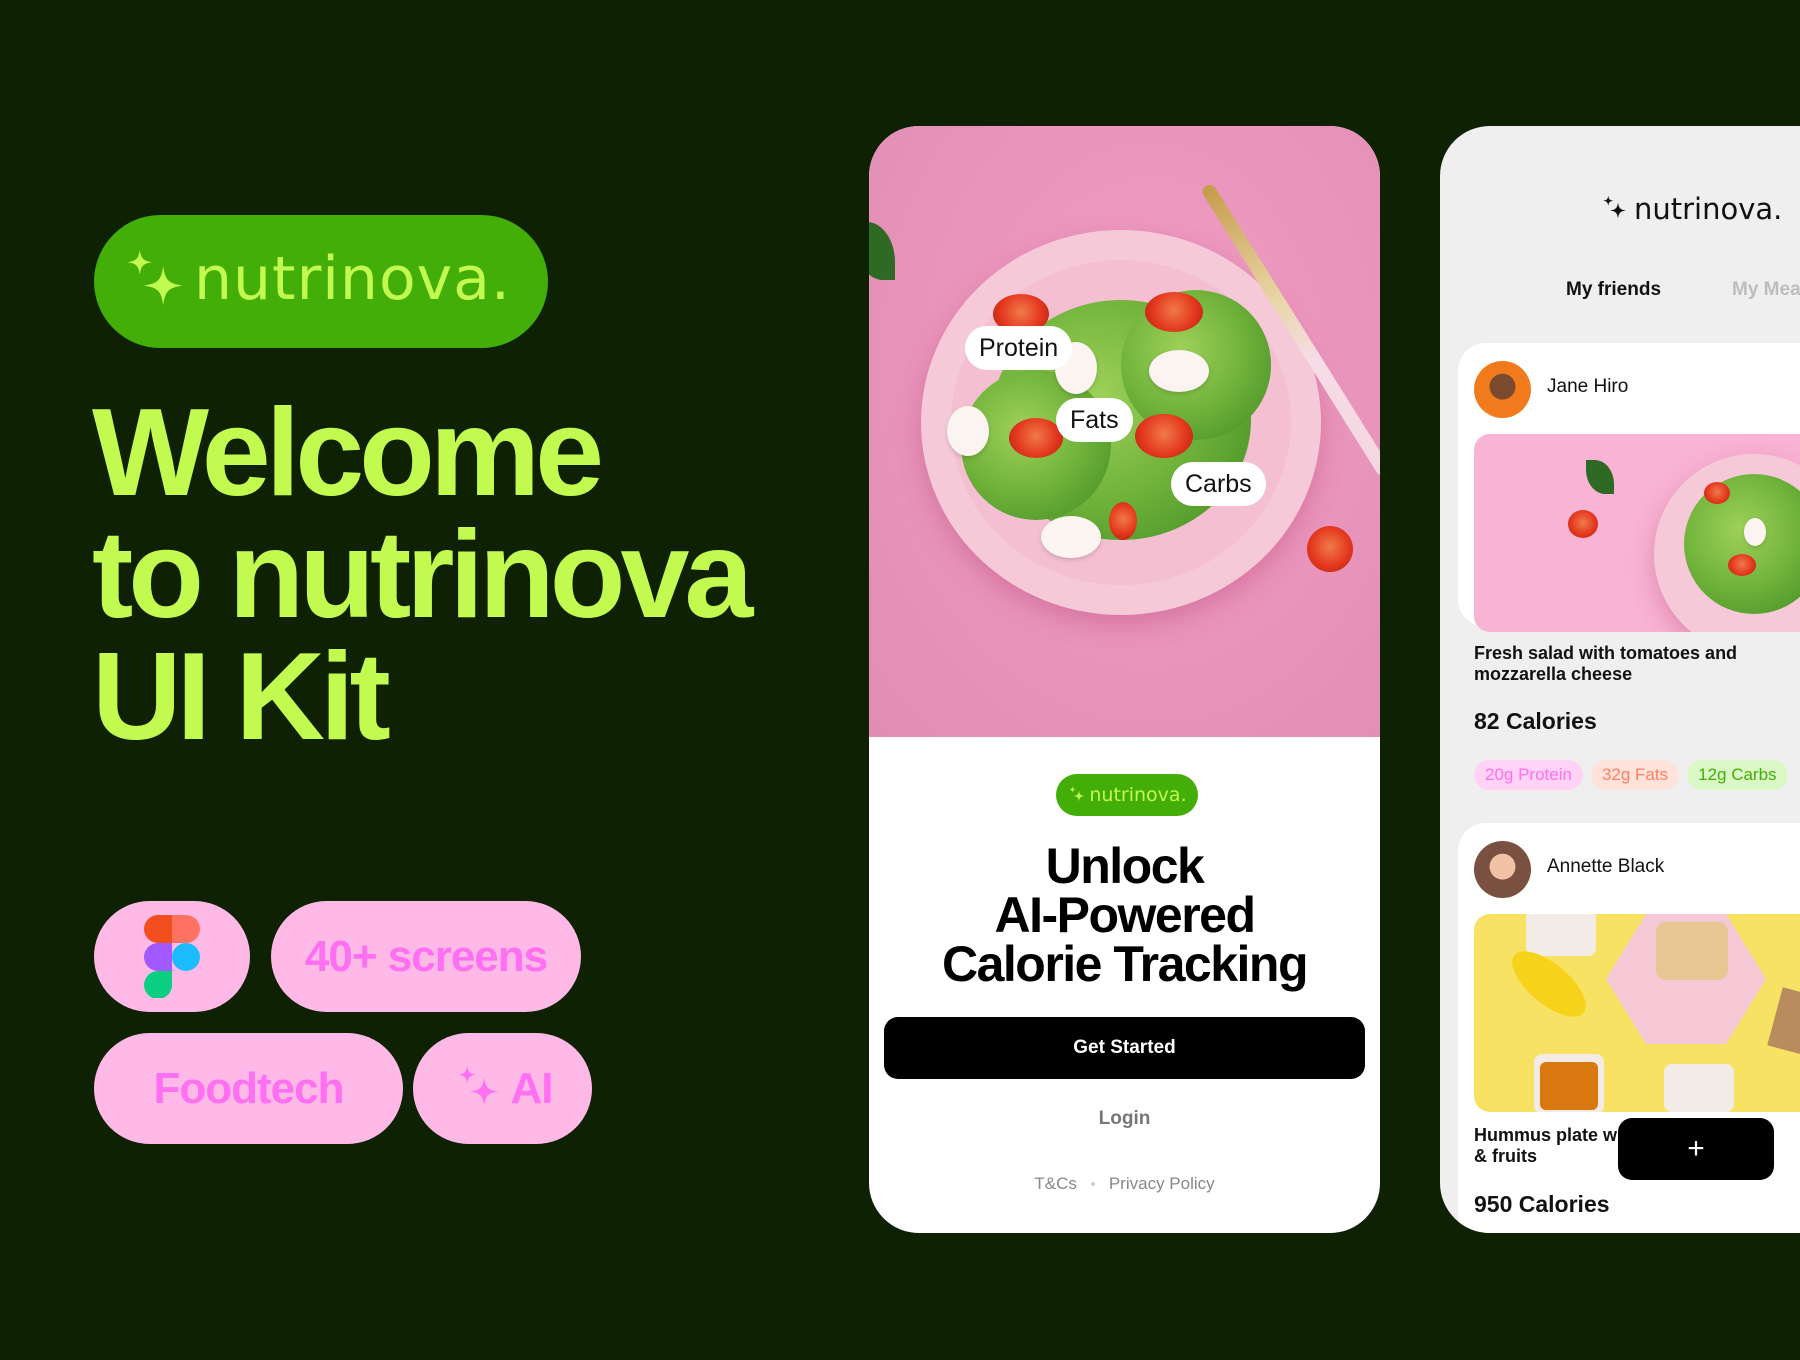 The height and width of the screenshot is (1360, 1800). I want to click on meal-calories: 82 Calories, so click(1535, 721).